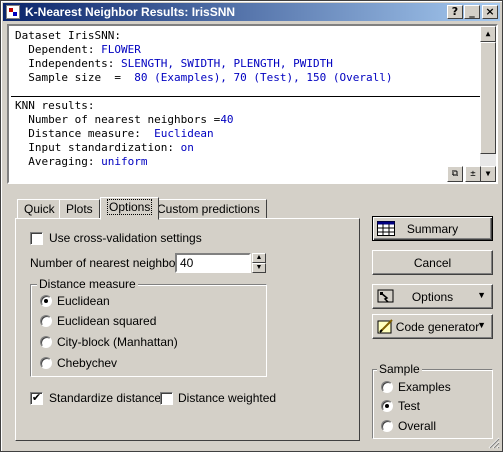 This screenshot has height=452, width=503. Describe the element at coordinates (36, 398) in the screenshot. I see `standardize-checkbox: ✔` at that location.